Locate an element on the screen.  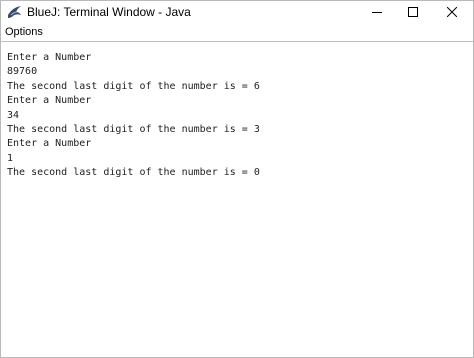
minimize-button is located at coordinates (377, 12).